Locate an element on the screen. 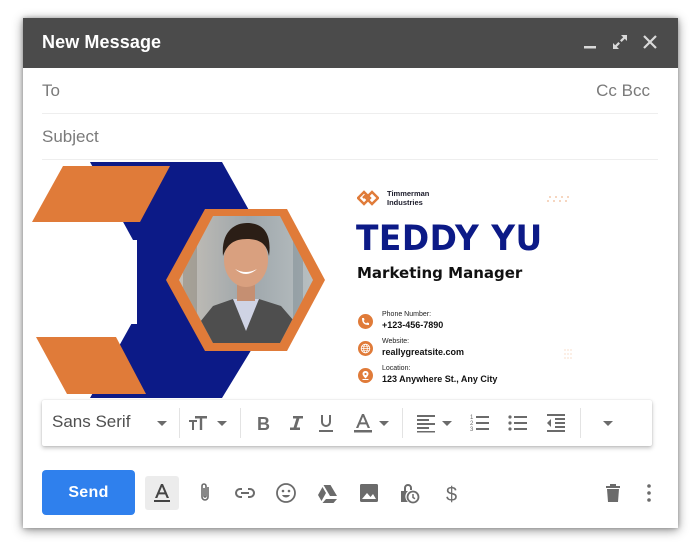 The image size is (700, 550). bulleted-list-icon is located at coordinates (517, 423).